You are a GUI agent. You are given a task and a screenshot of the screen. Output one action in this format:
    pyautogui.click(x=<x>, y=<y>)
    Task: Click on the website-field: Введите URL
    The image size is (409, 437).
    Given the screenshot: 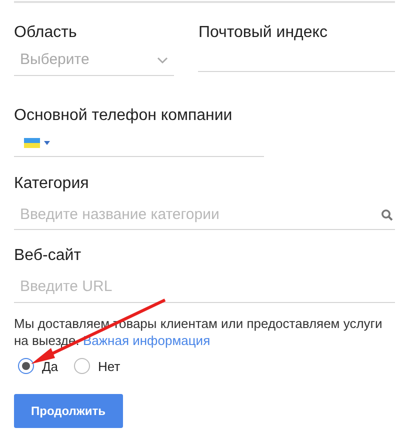 What is the action you would take?
    pyautogui.click(x=204, y=288)
    